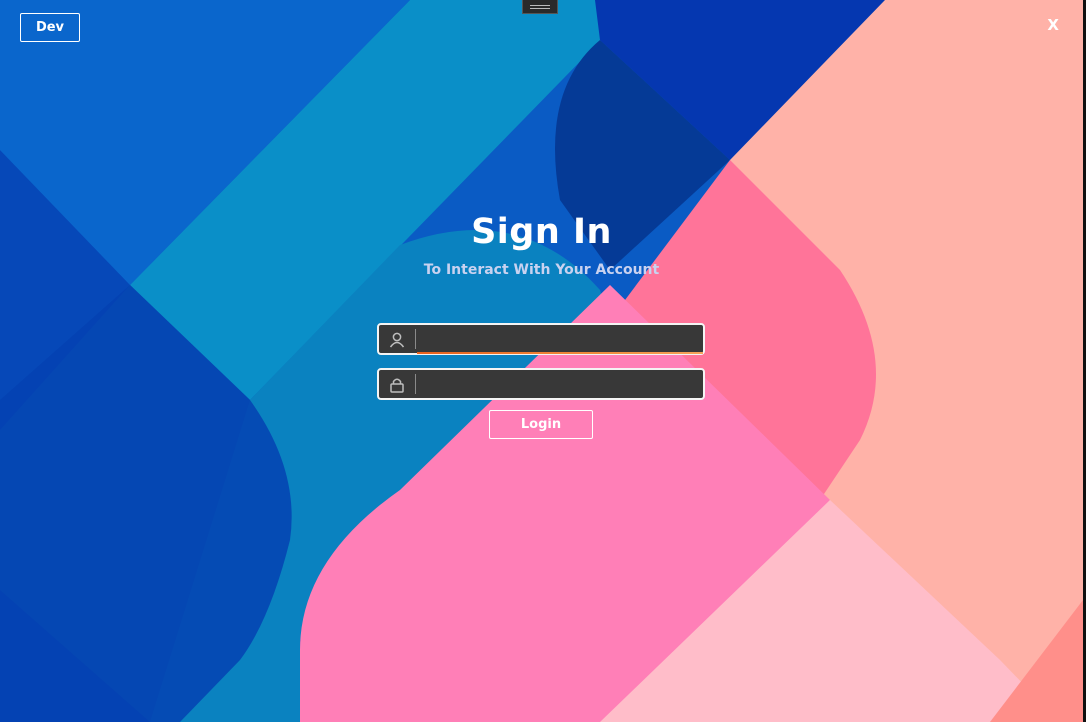 This screenshot has height=722, width=1086. Describe the element at coordinates (541, 424) in the screenshot. I see `login-button: Login` at that location.